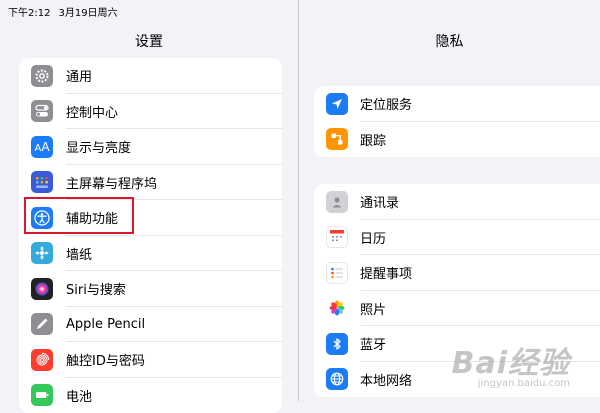  I want to click on siri-icon, so click(42, 289).